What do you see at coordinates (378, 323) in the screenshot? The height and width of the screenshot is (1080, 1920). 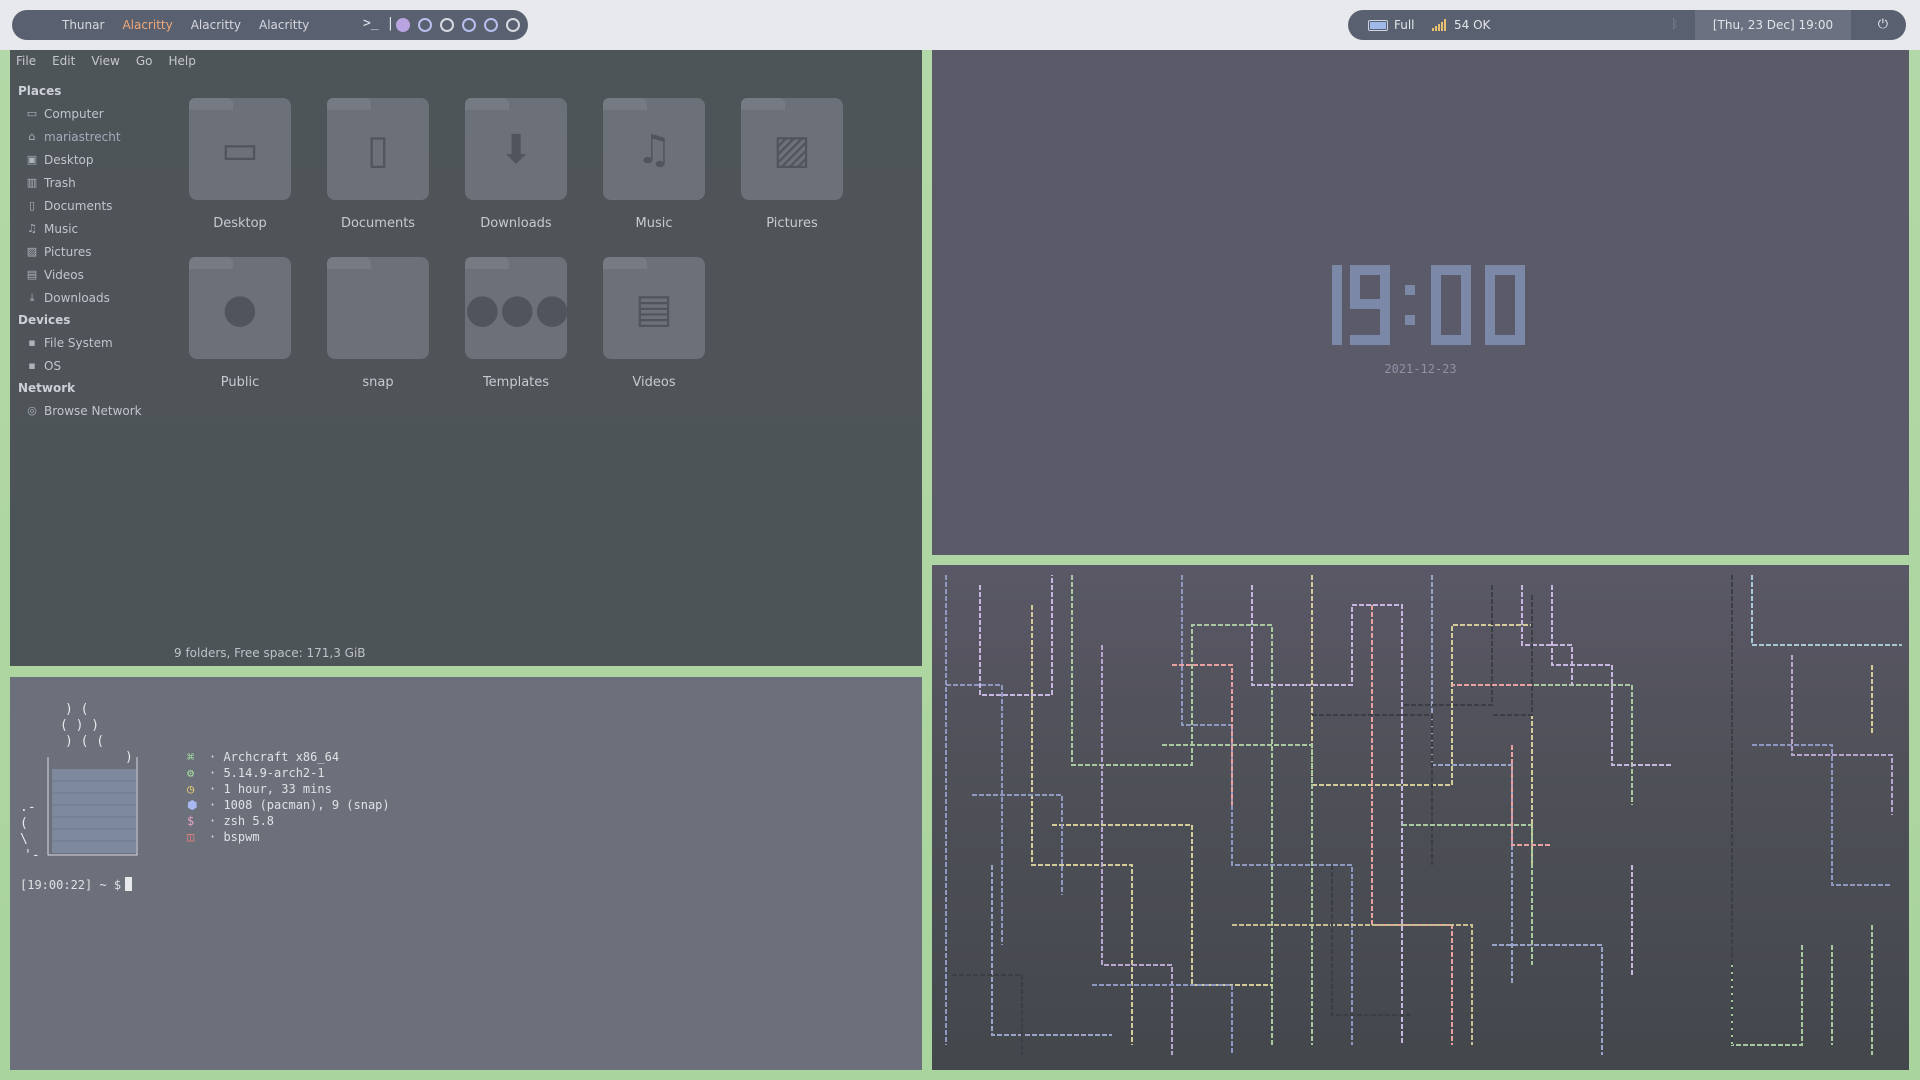 I see `folder-snap: snap` at bounding box center [378, 323].